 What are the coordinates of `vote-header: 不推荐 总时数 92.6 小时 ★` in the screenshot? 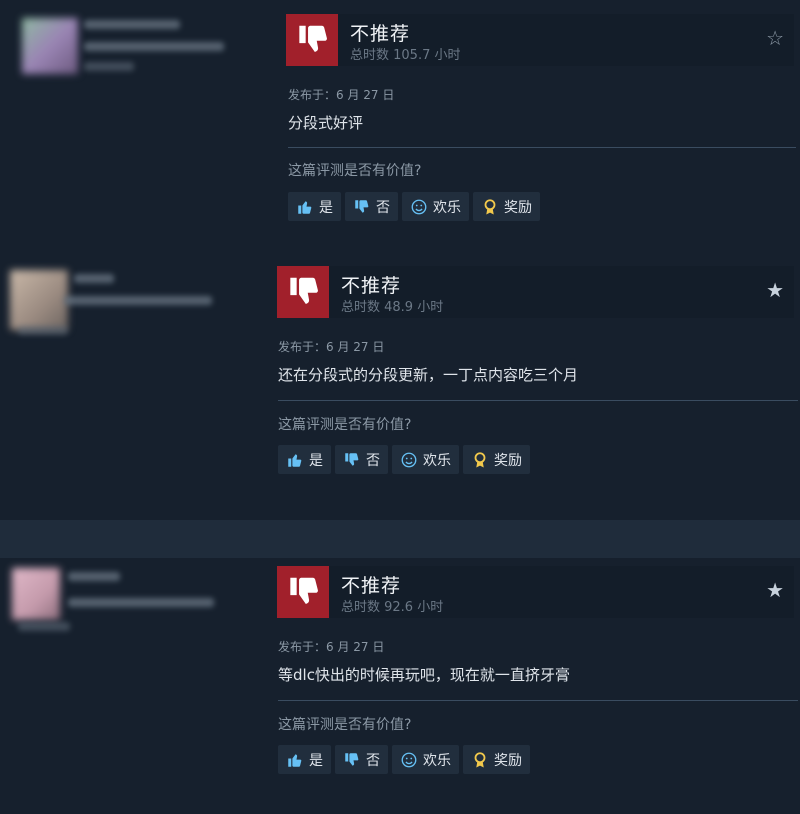 It's located at (535, 592).